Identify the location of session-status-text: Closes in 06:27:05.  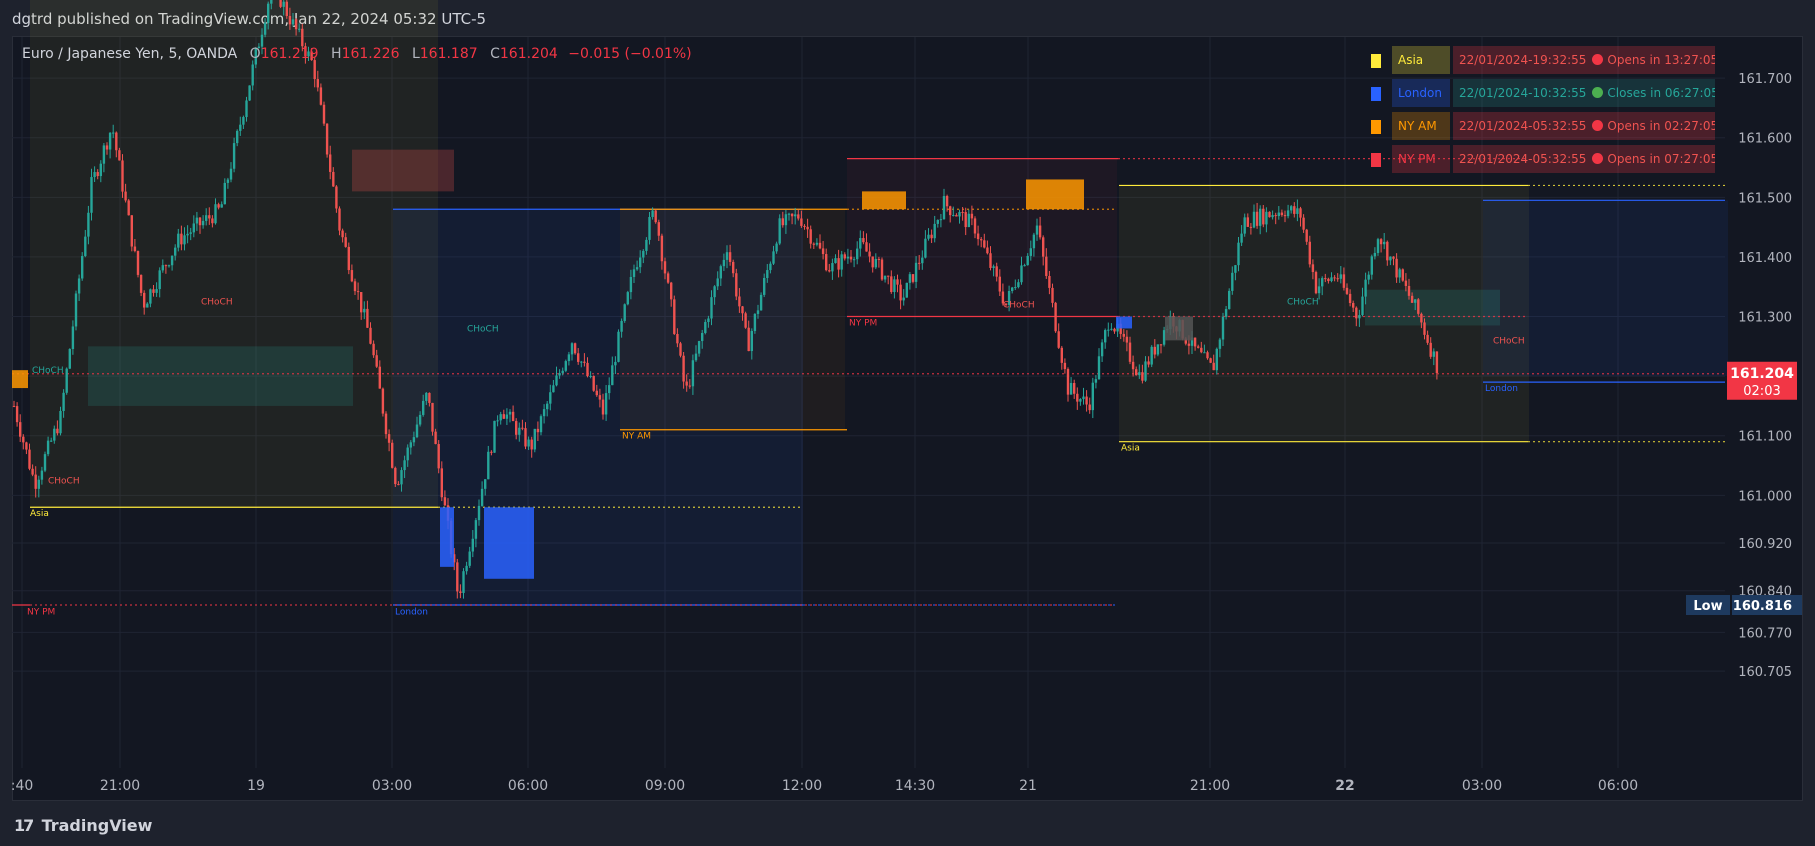
(1661, 93).